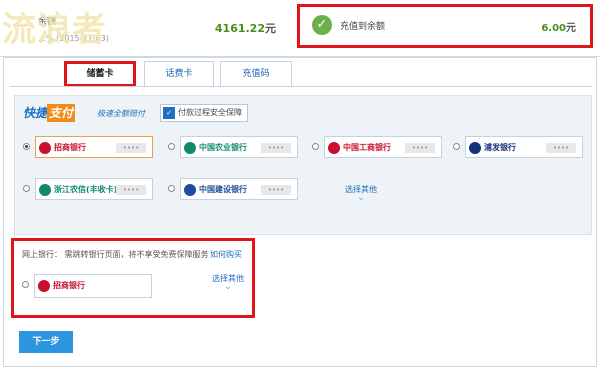  Describe the element at coordinates (571, 28) in the screenshot. I see `recharge-unit: 元` at that location.